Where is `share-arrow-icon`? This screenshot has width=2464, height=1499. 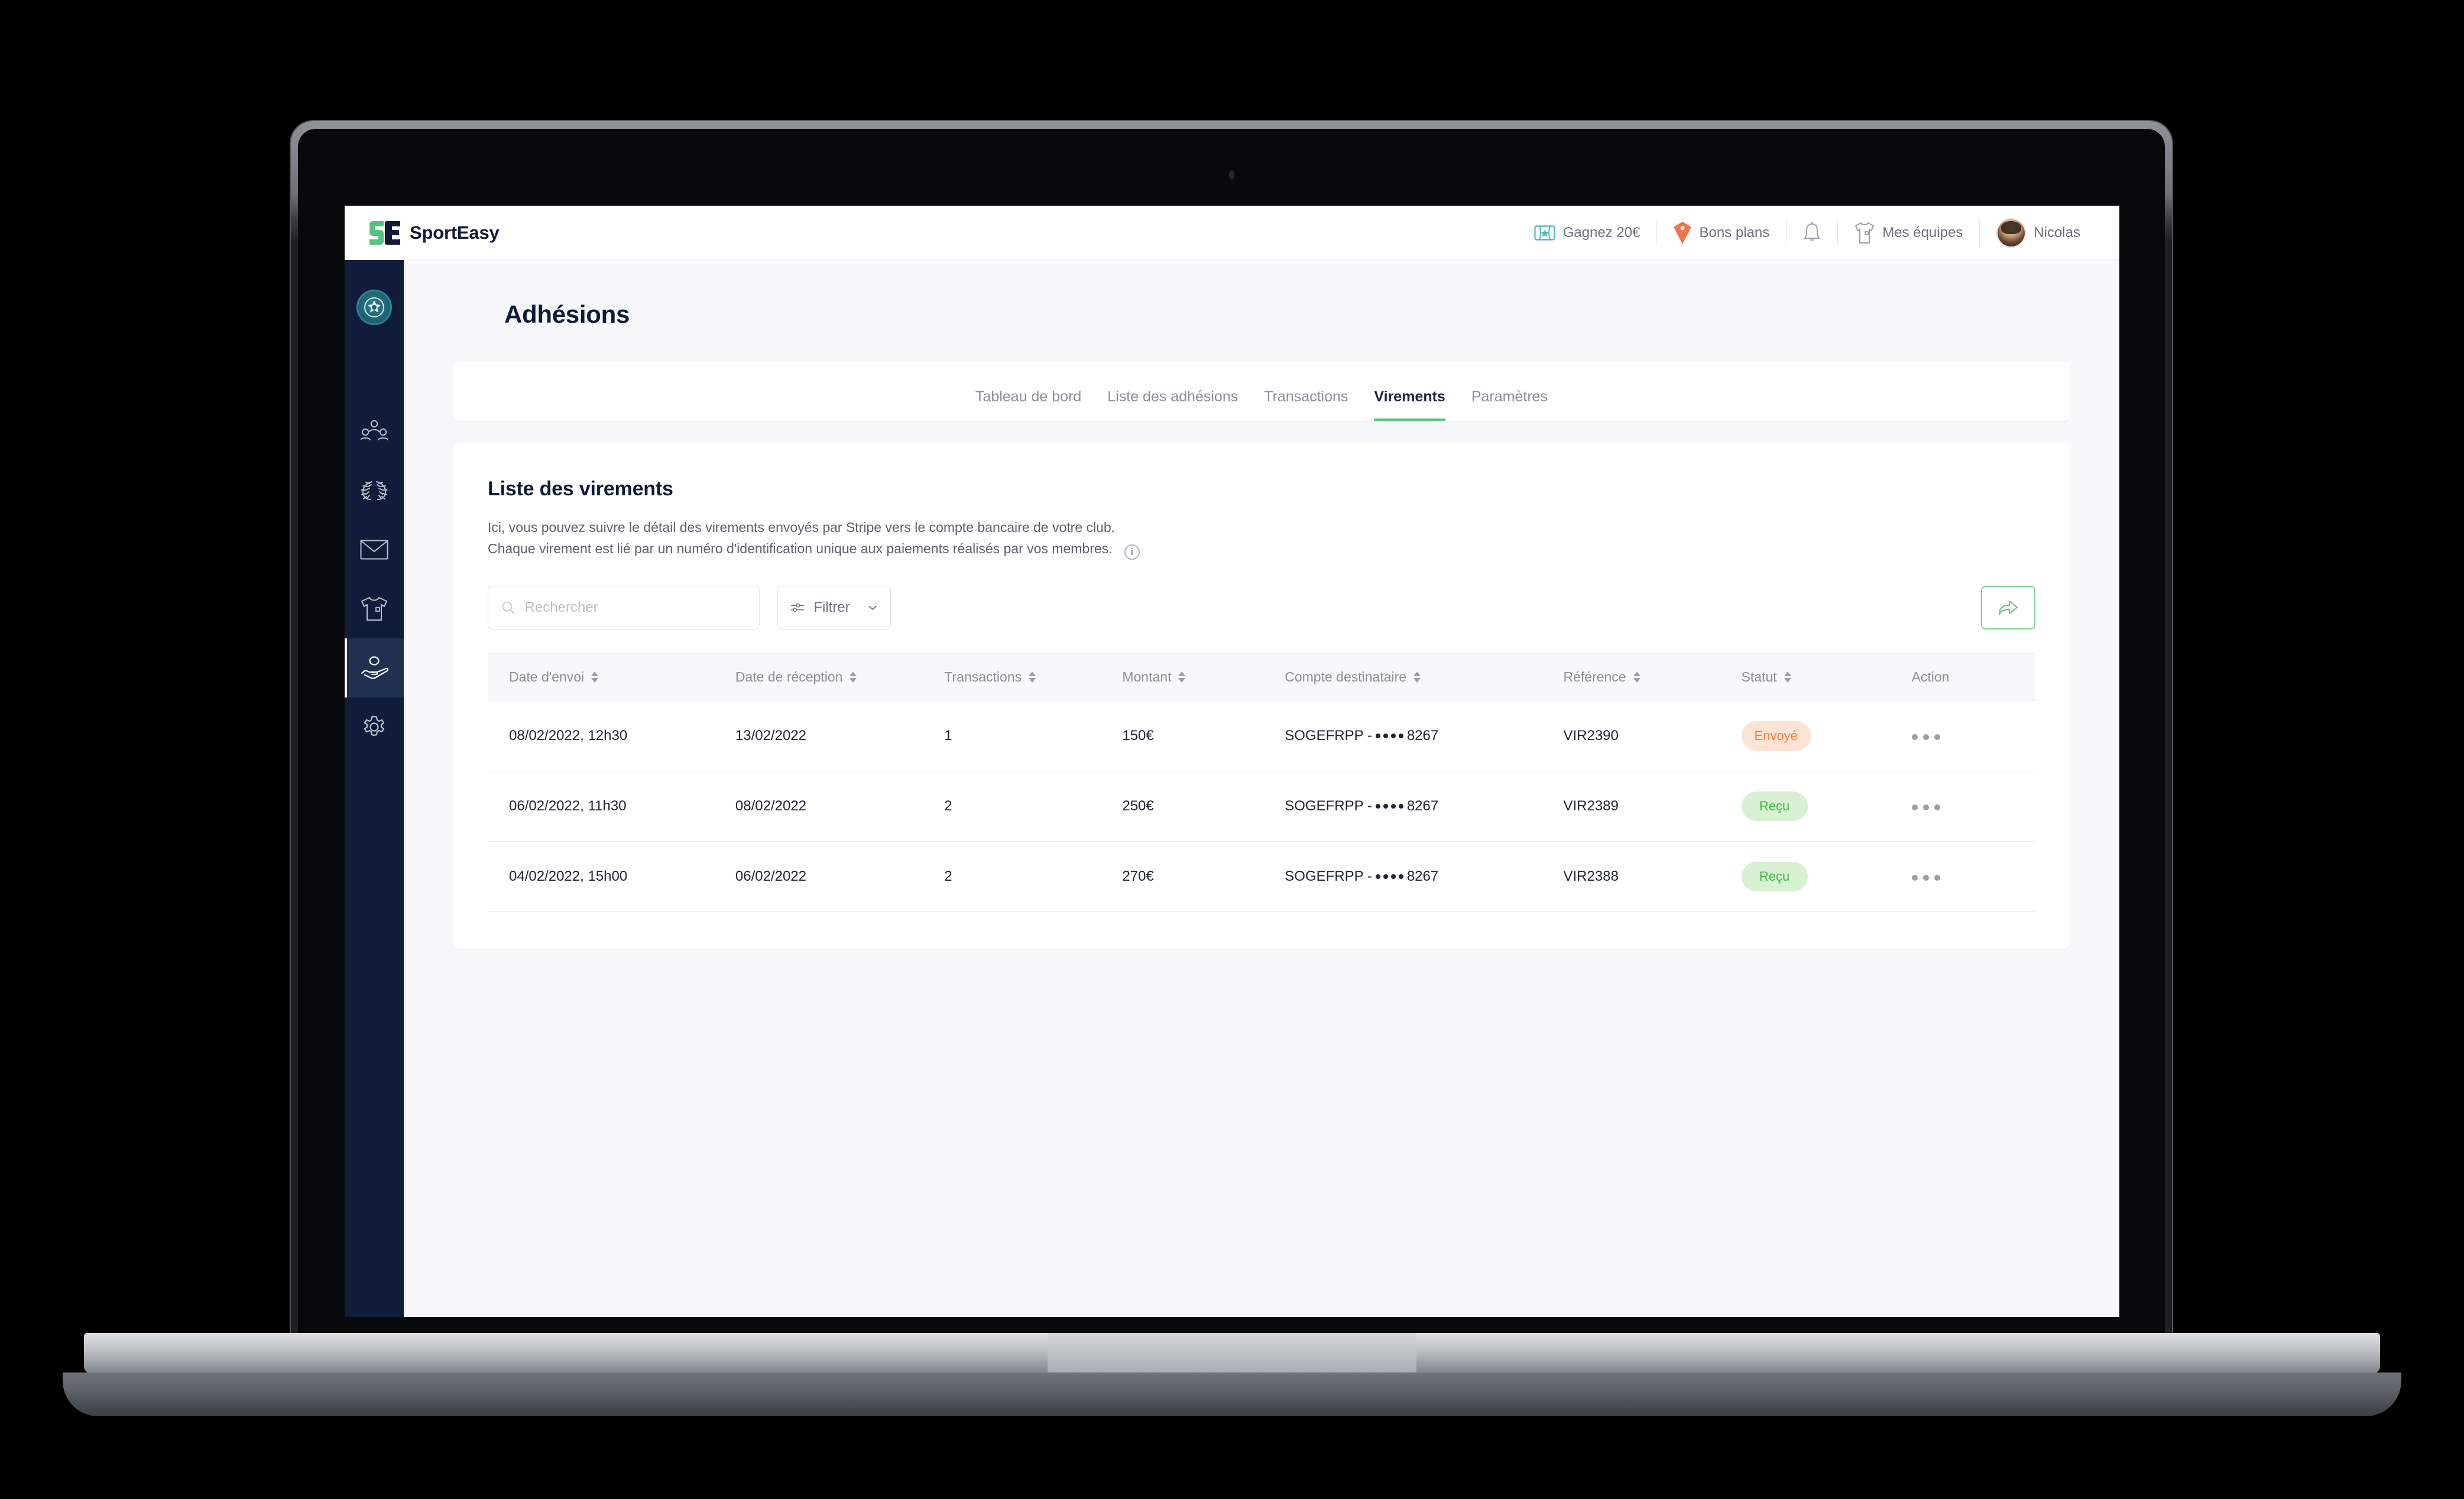
share-arrow-icon is located at coordinates (2008, 607).